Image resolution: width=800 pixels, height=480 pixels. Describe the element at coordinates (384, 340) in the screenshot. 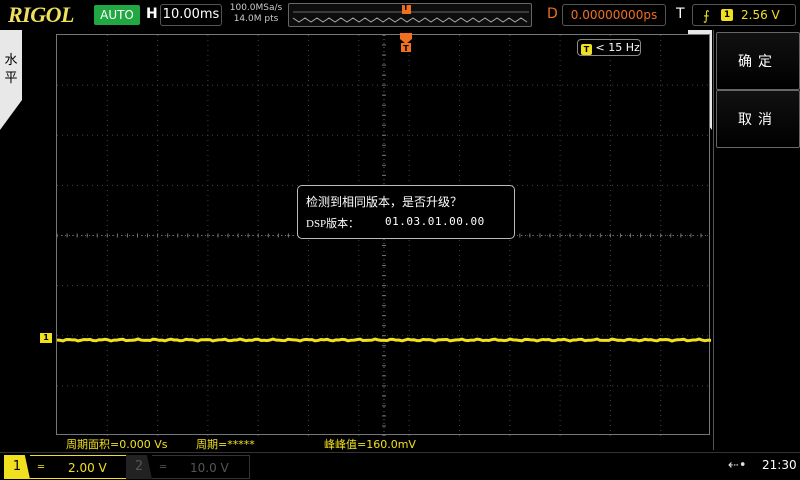

I see `channel1-trace` at that location.